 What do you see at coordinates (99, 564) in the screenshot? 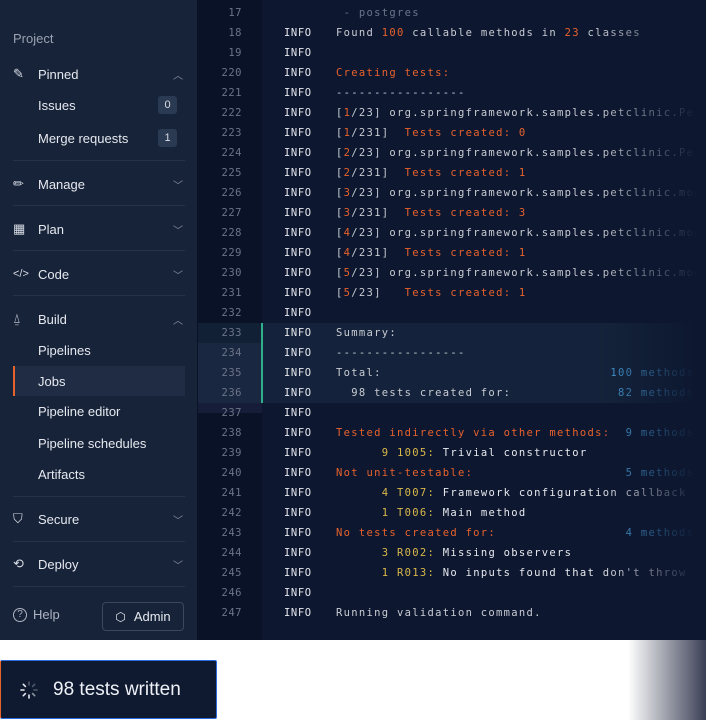
I see `sidebar-group-deploy: ⟲ Deploy ﹀` at bounding box center [99, 564].